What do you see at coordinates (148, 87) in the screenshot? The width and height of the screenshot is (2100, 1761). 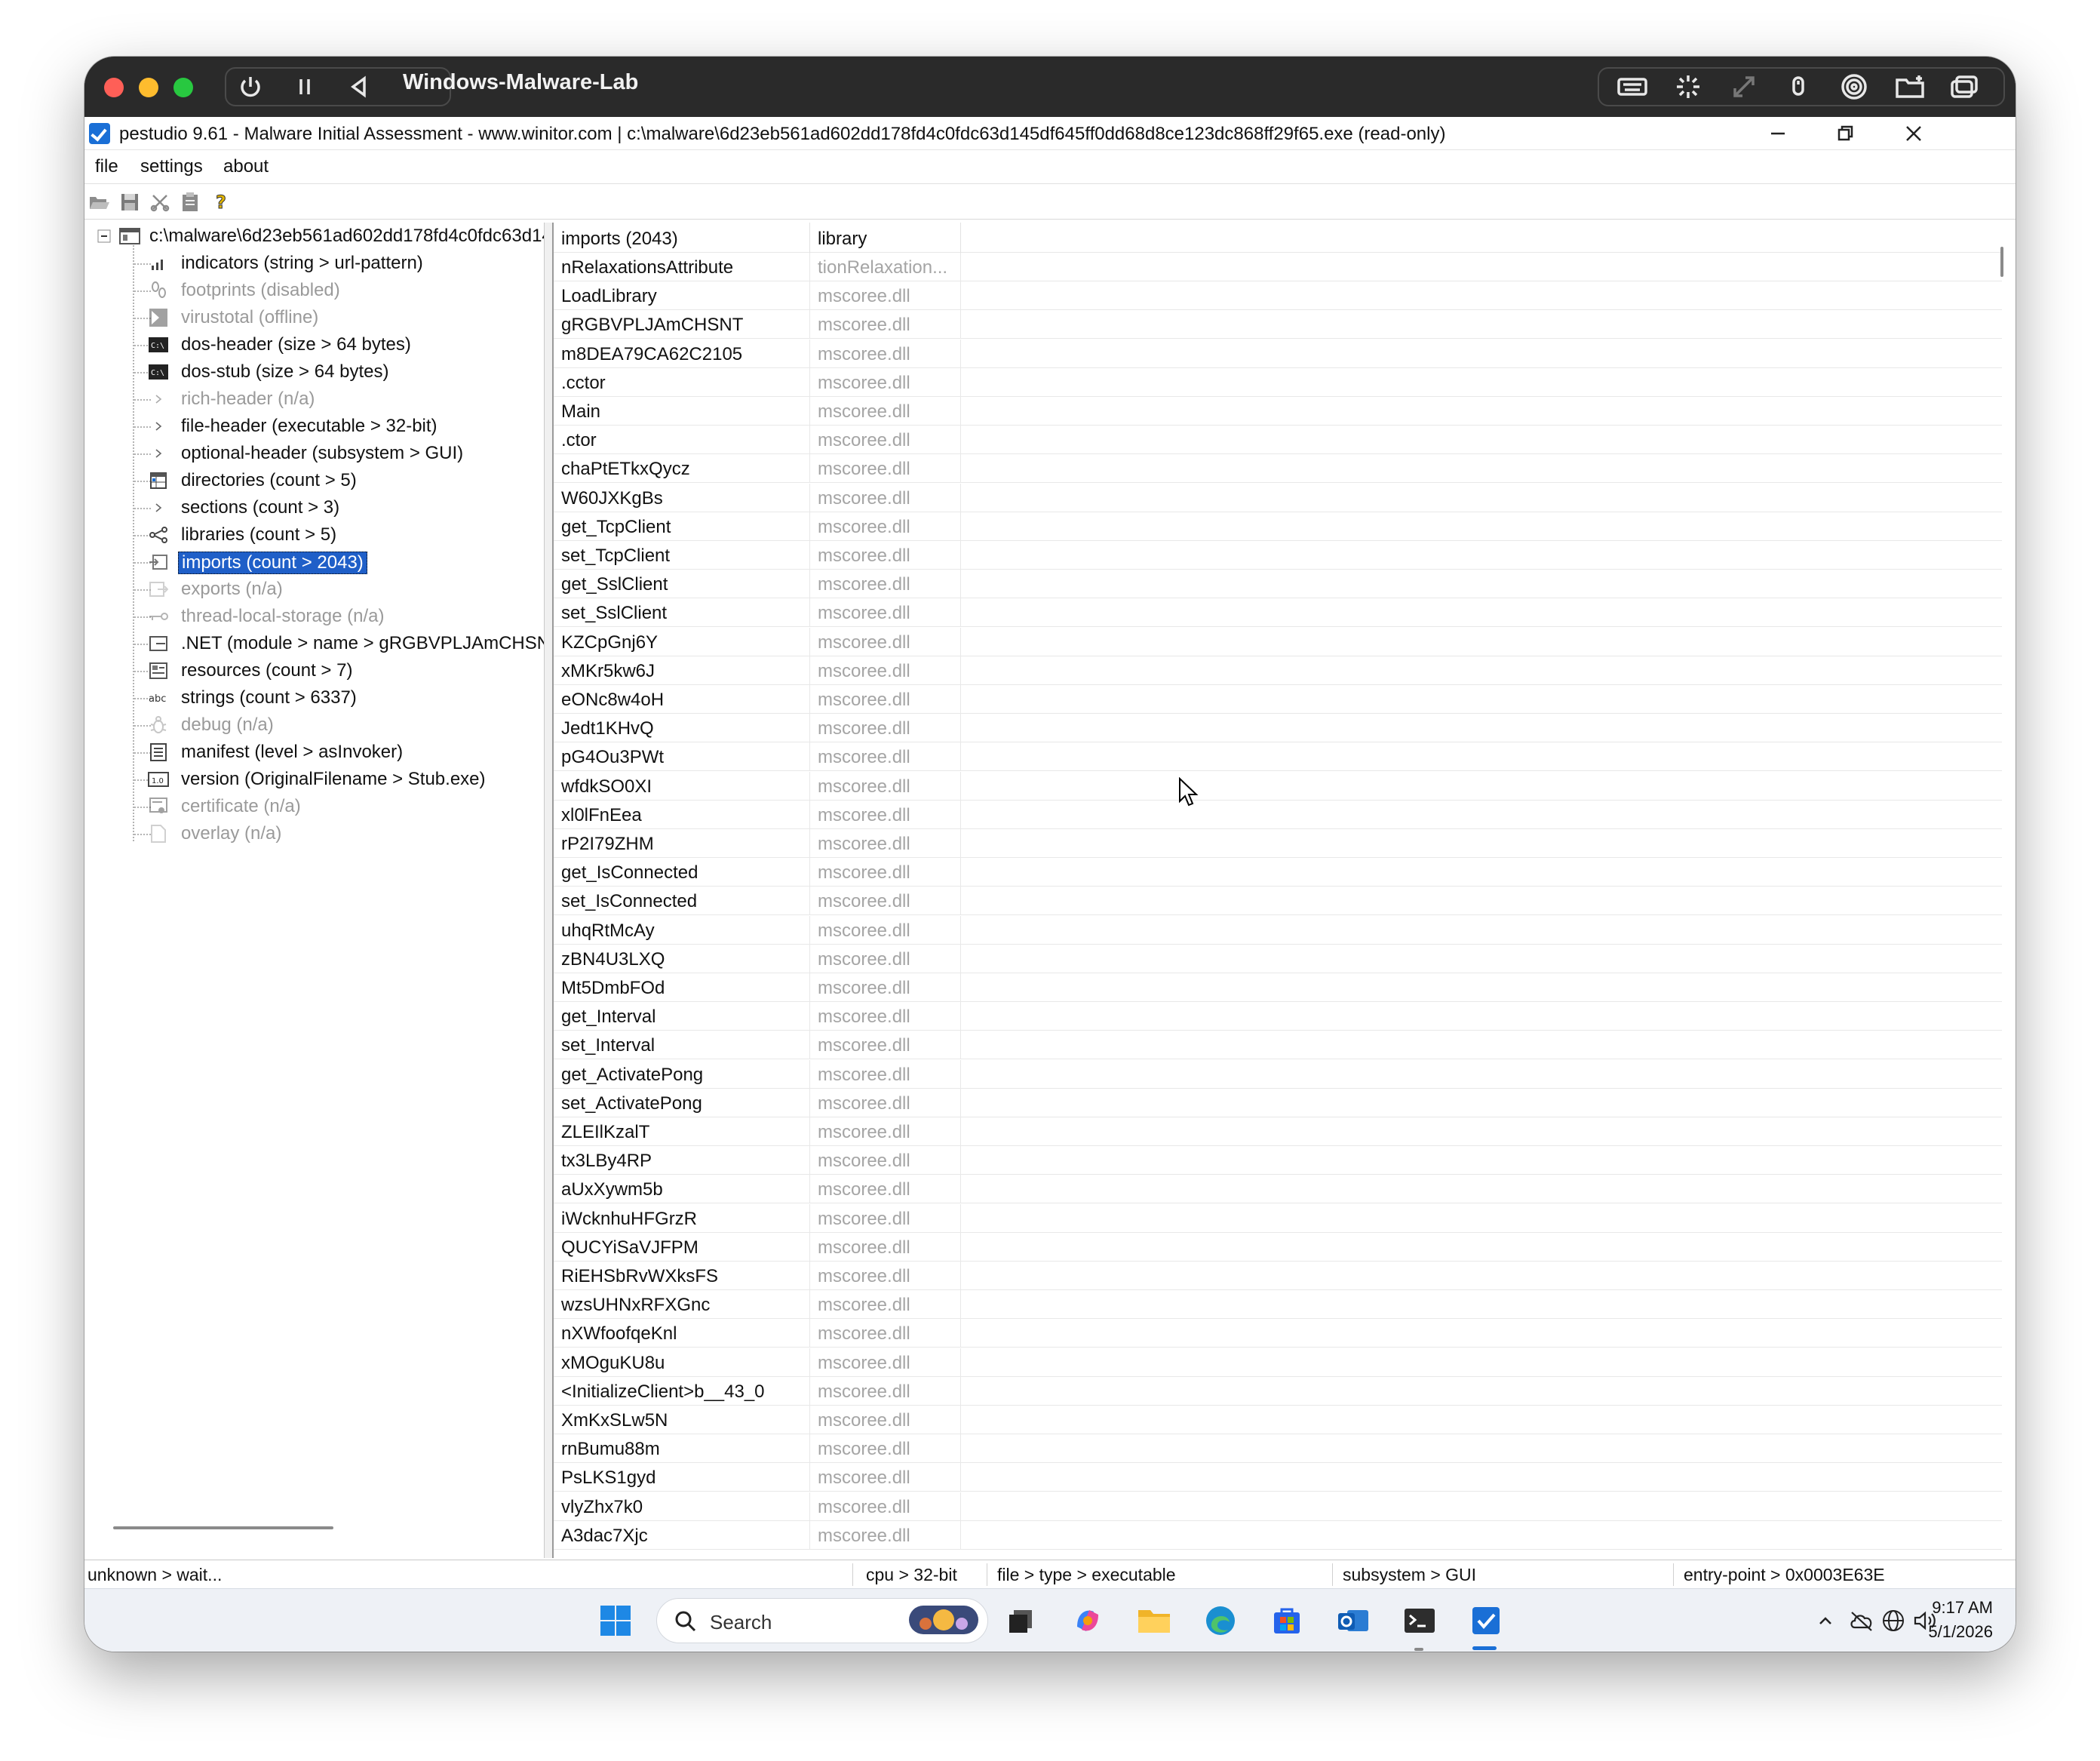 I see `minimize-window-button` at bounding box center [148, 87].